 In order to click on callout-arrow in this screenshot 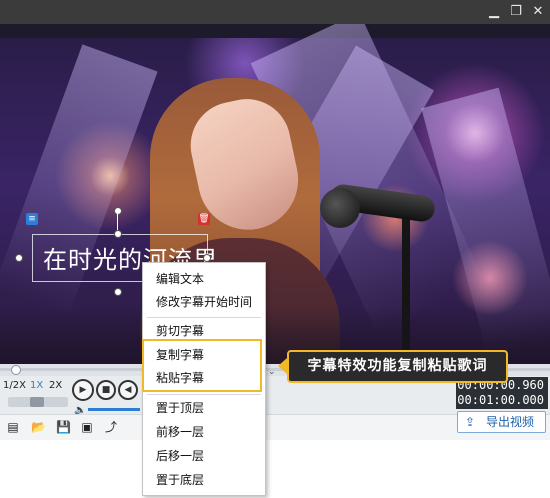, I will do `click(282, 366)`.